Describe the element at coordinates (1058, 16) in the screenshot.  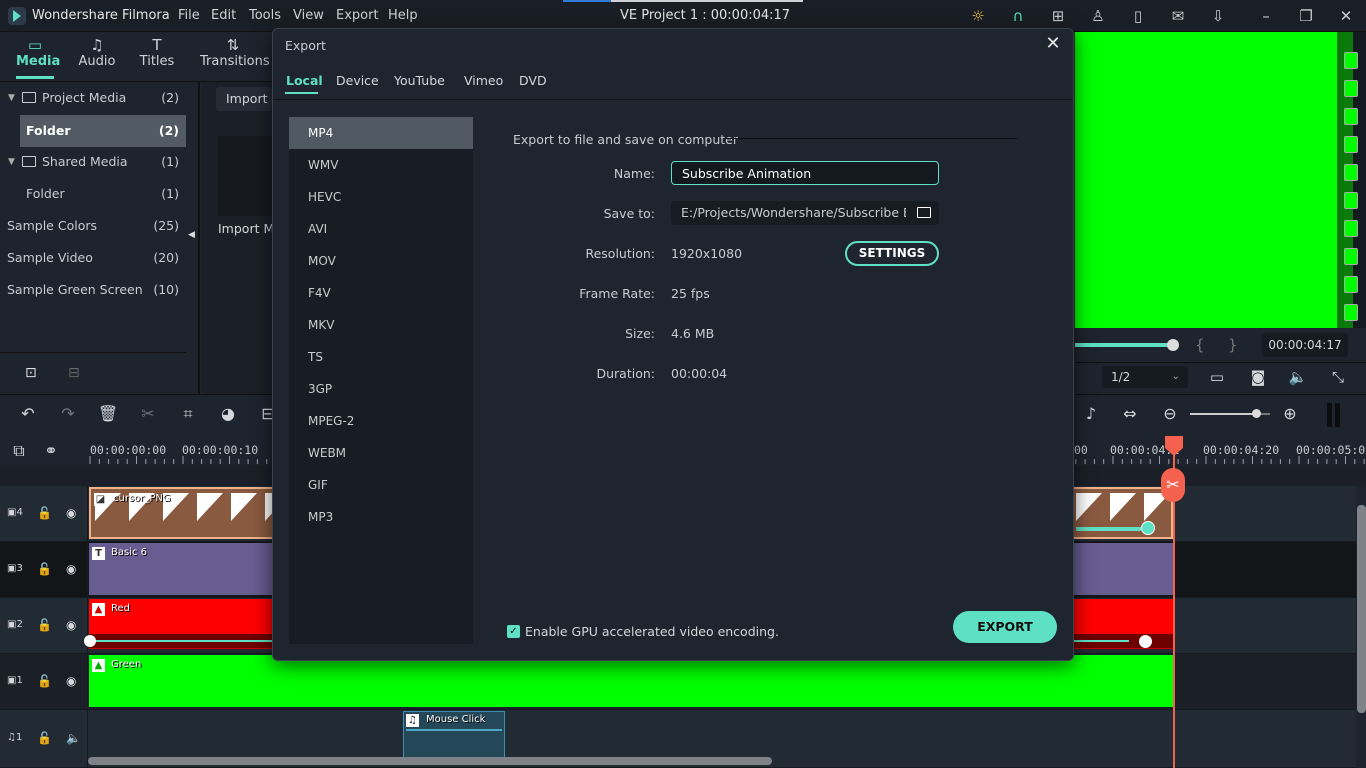
I see `gift-icon: ⊞` at that location.